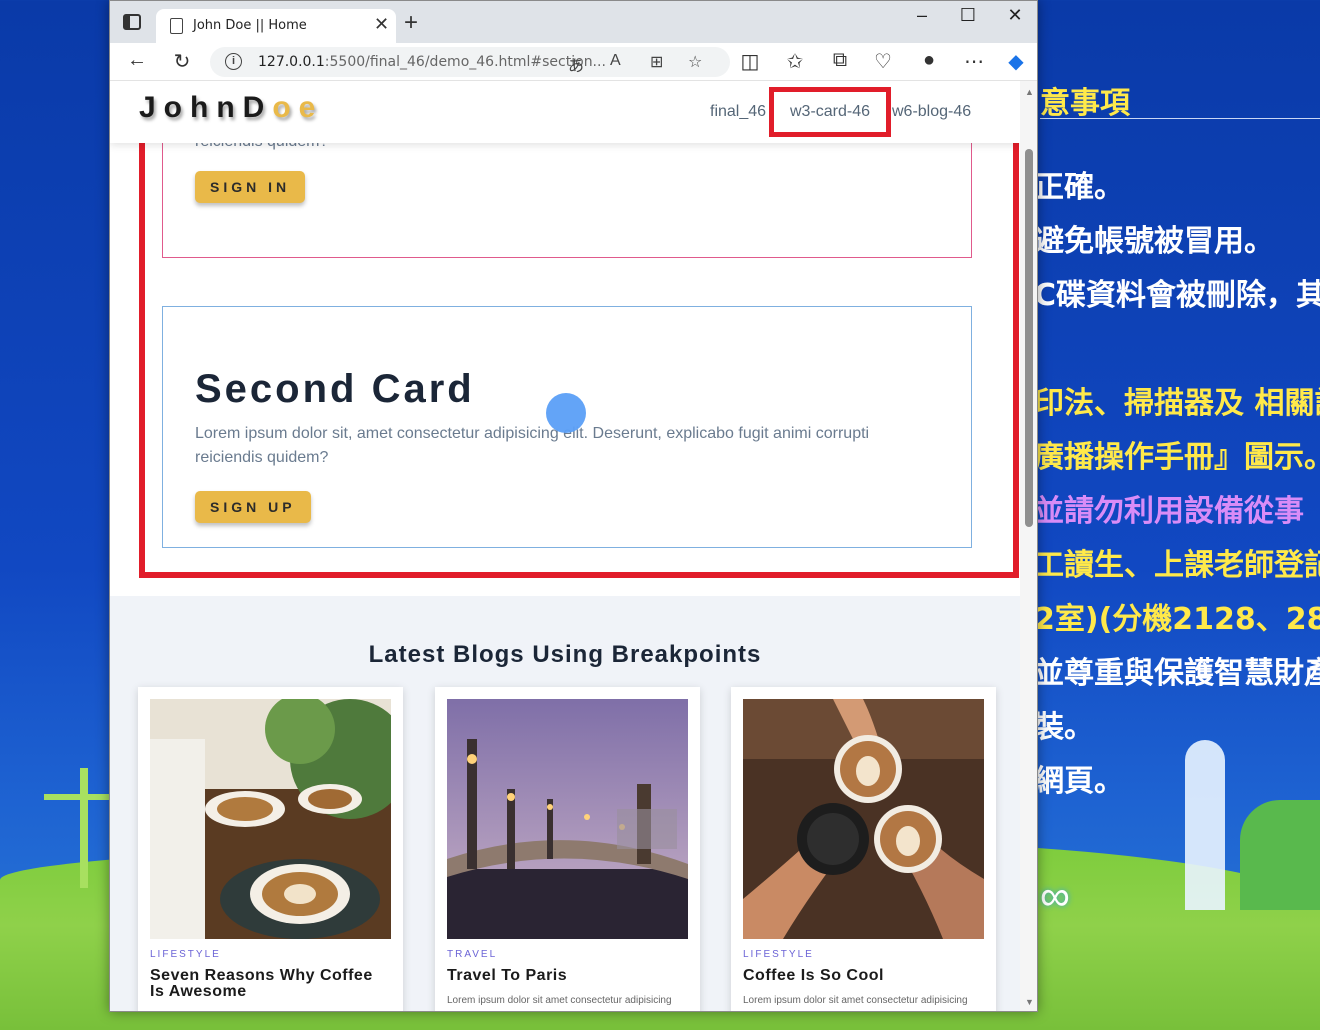 This screenshot has width=1320, height=1030. I want to click on tab-bar: John Doe || Home ✕ + – ☐ ✕, so click(573, 22).